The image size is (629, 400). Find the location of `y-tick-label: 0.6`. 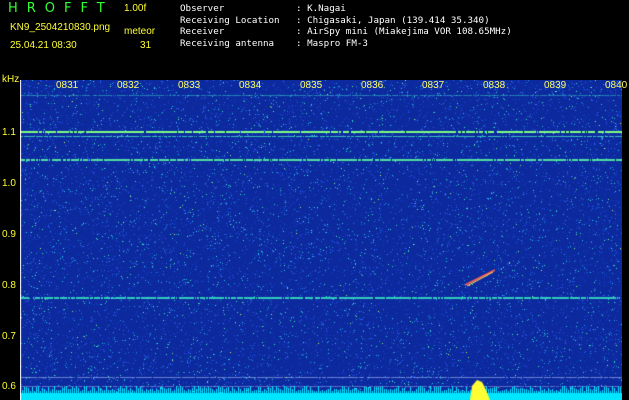

y-tick-label: 0.6 is located at coordinates (9, 387).